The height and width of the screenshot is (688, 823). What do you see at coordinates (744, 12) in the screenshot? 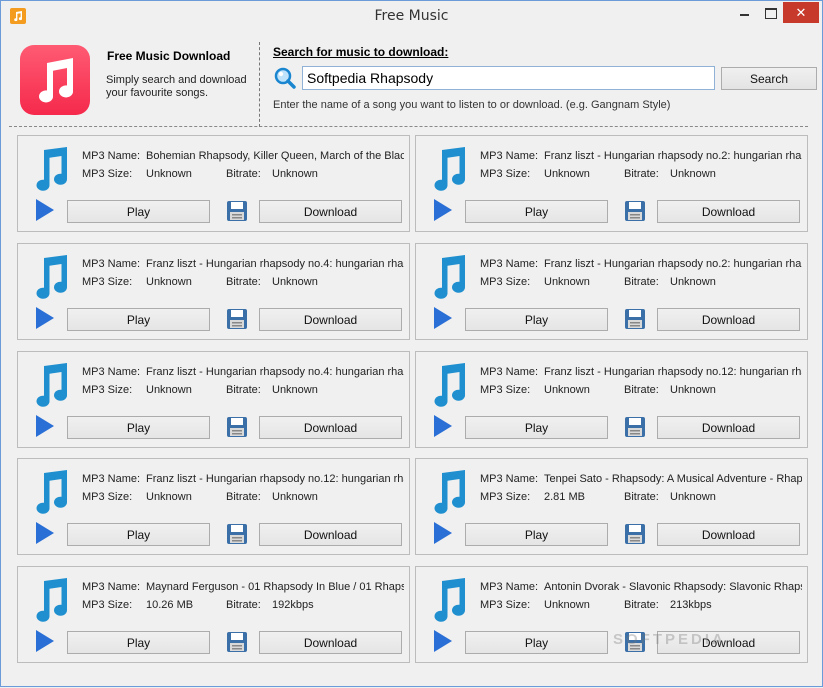
I see `minimize-button` at bounding box center [744, 12].